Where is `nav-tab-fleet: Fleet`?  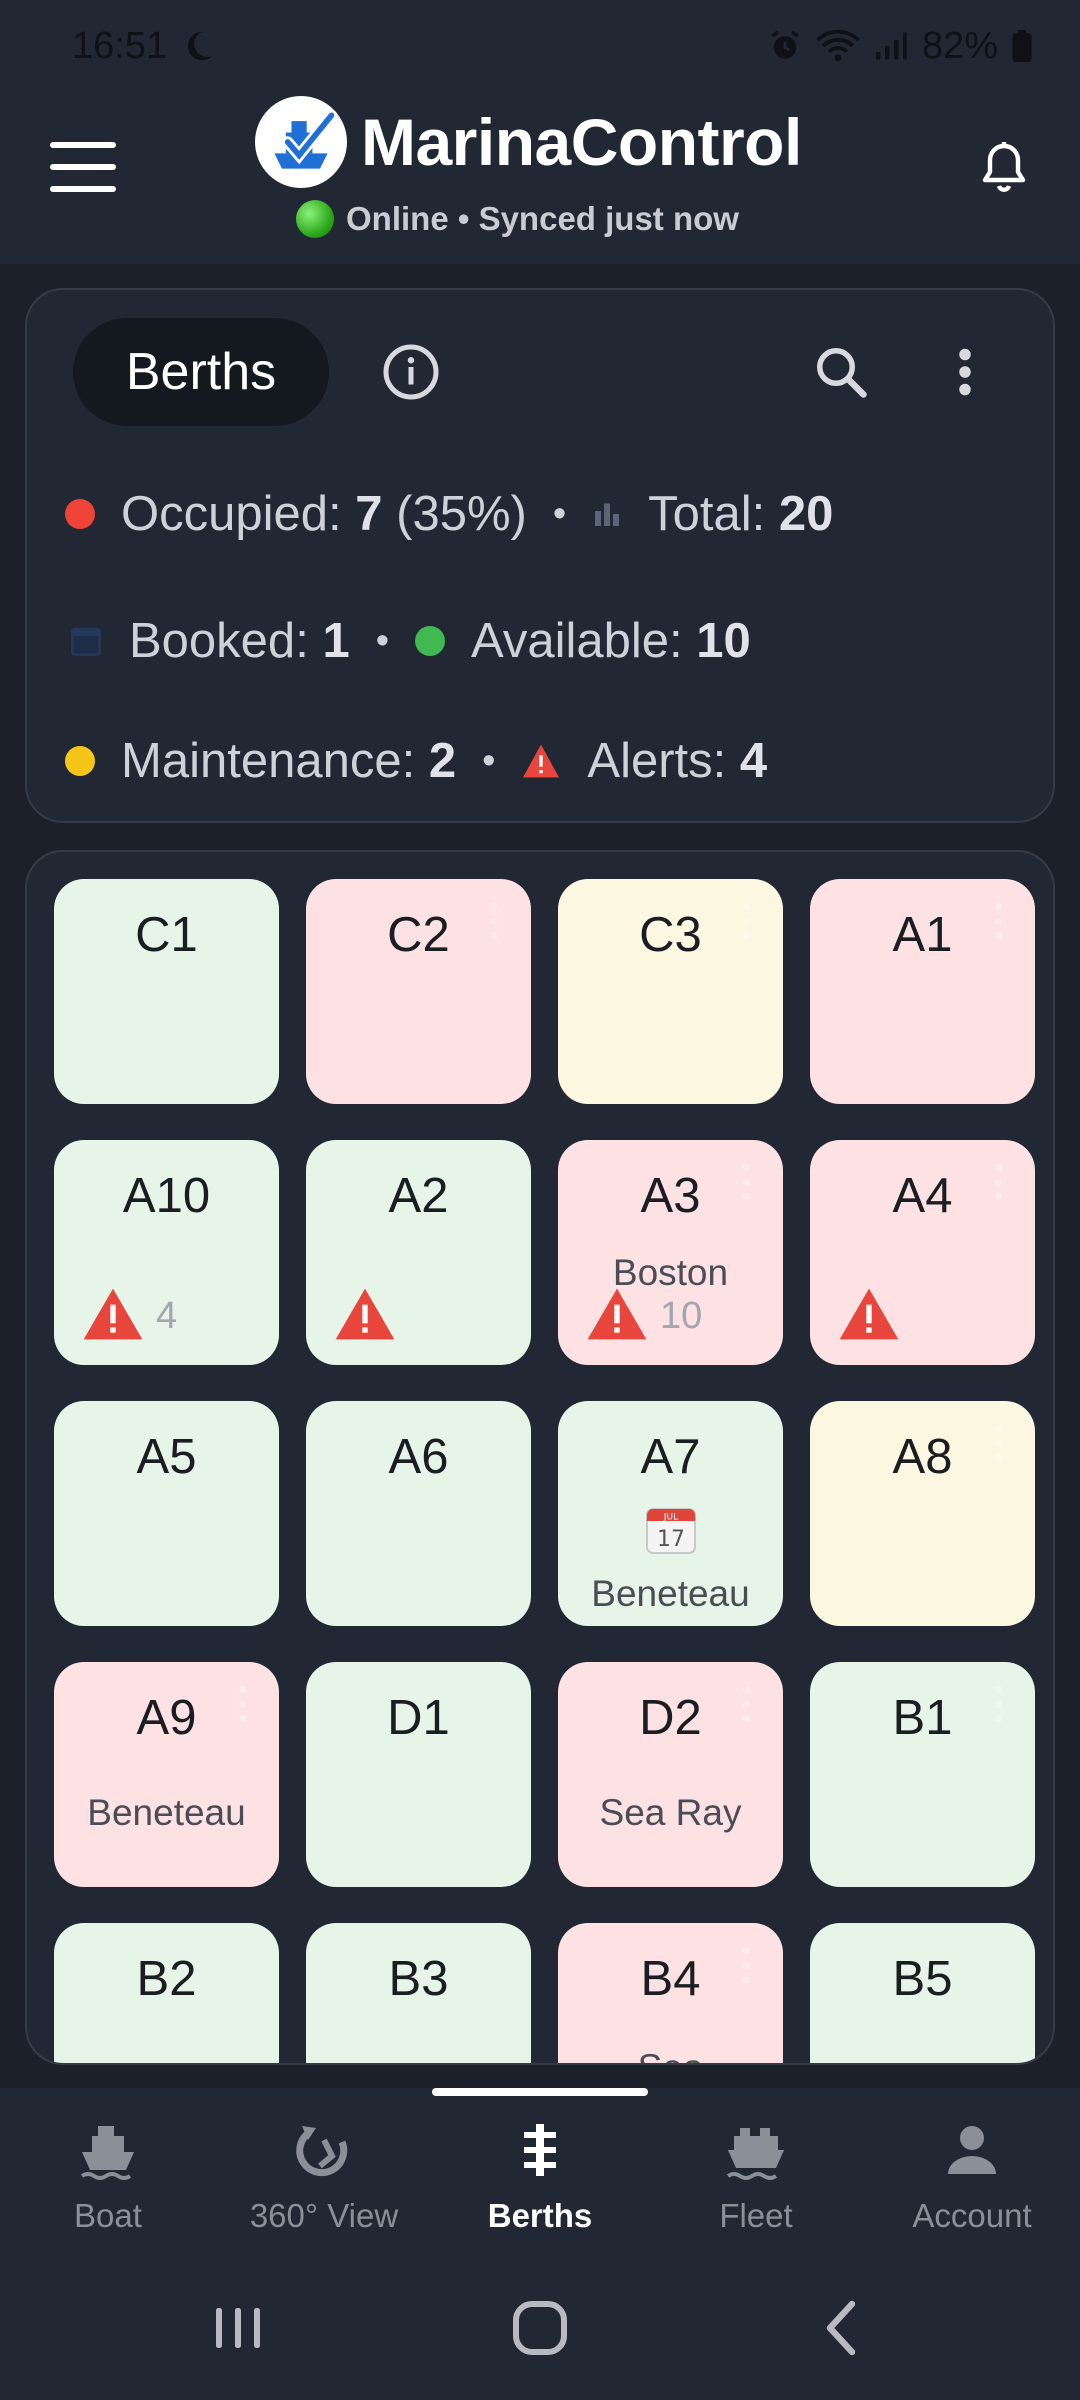
nav-tab-fleet: Fleet is located at coordinates (756, 2178).